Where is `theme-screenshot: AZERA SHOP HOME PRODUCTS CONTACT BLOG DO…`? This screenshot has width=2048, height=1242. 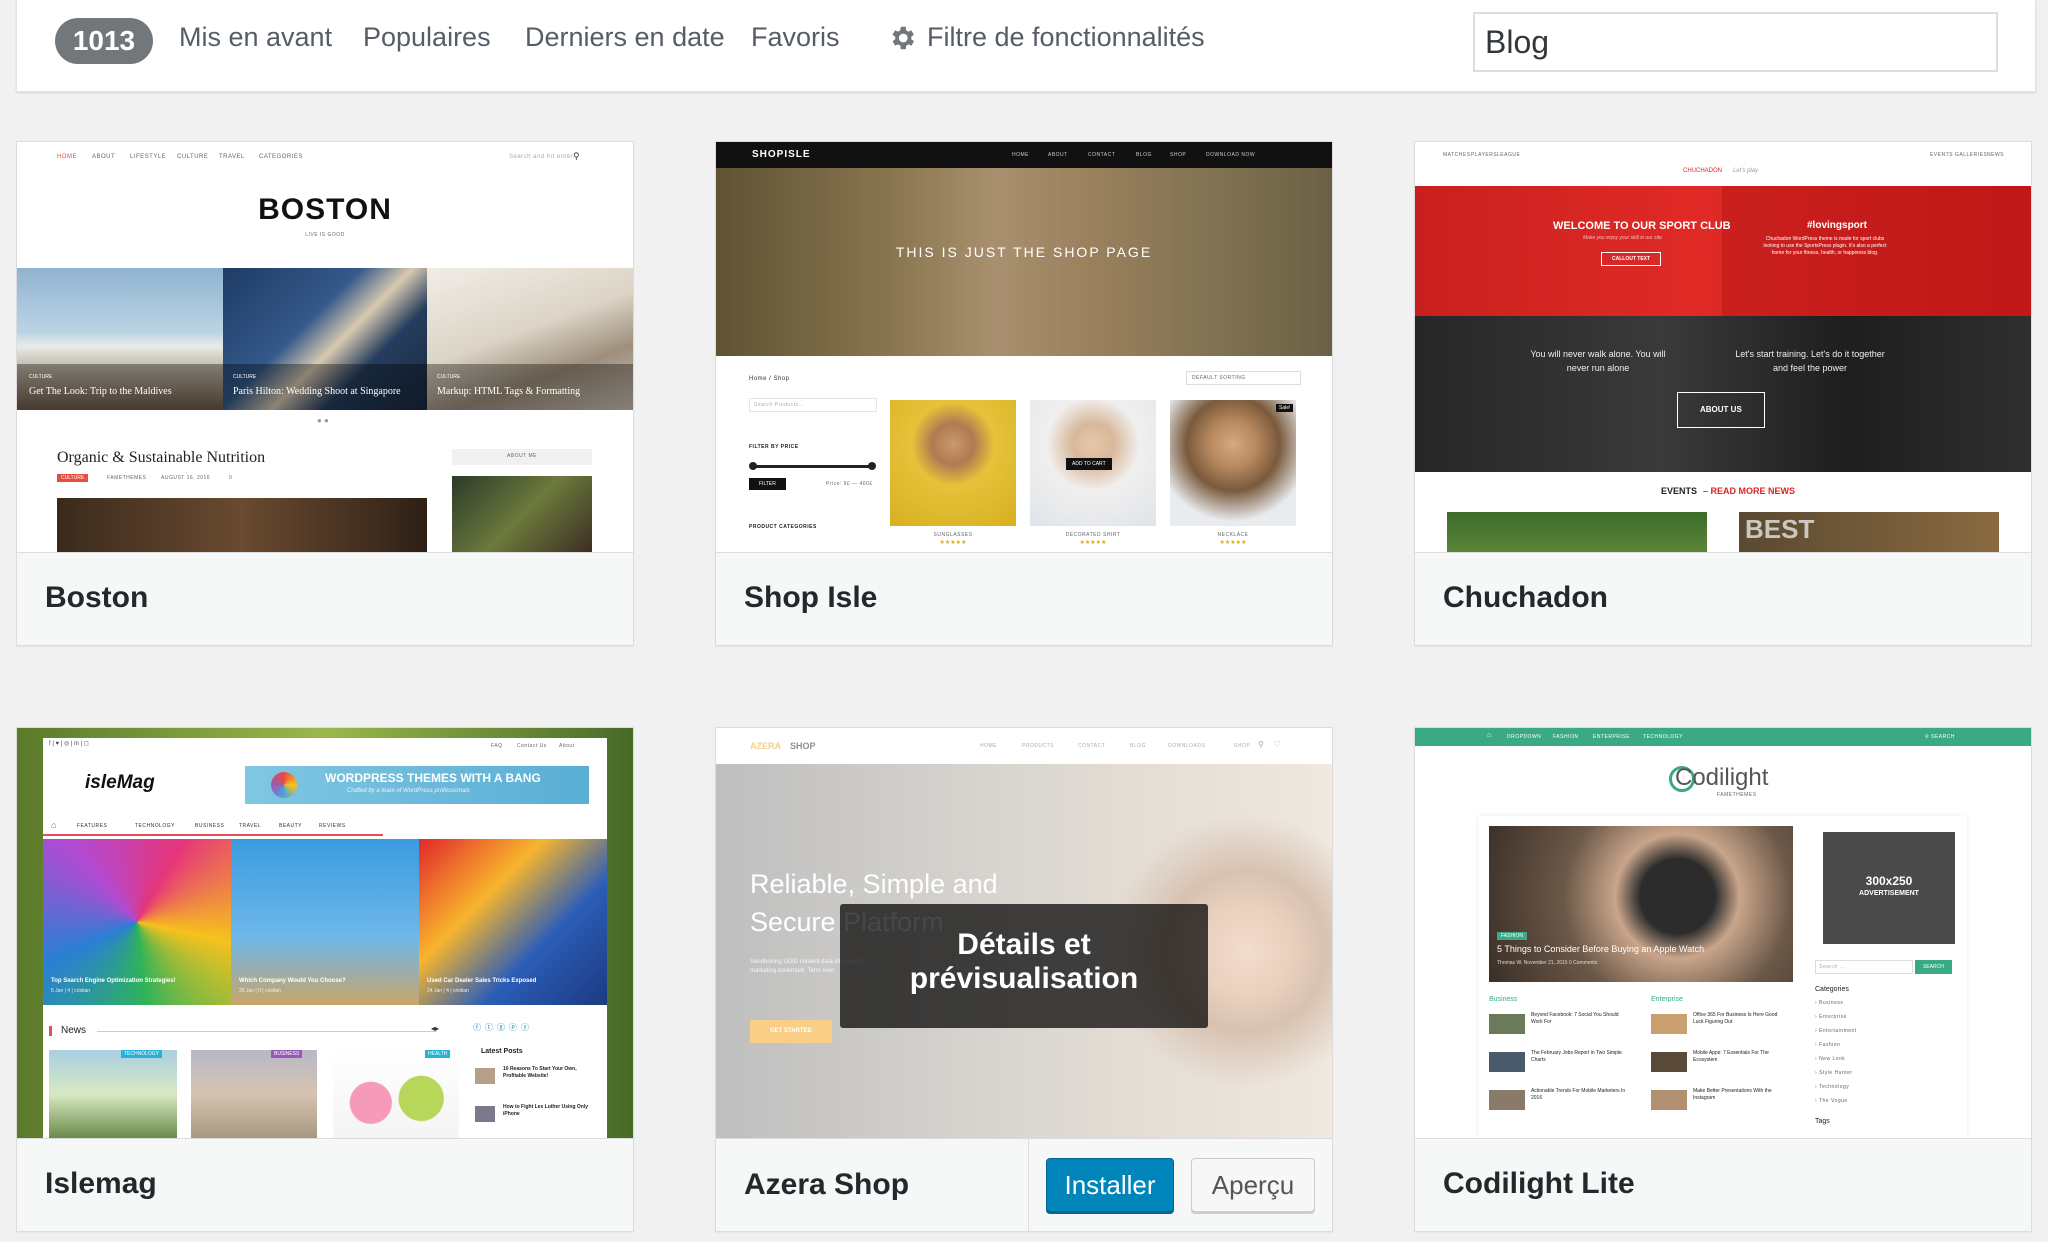 theme-screenshot: AZERA SHOP HOME PRODUCTS CONTACT BLOG DO… is located at coordinates (1024, 933).